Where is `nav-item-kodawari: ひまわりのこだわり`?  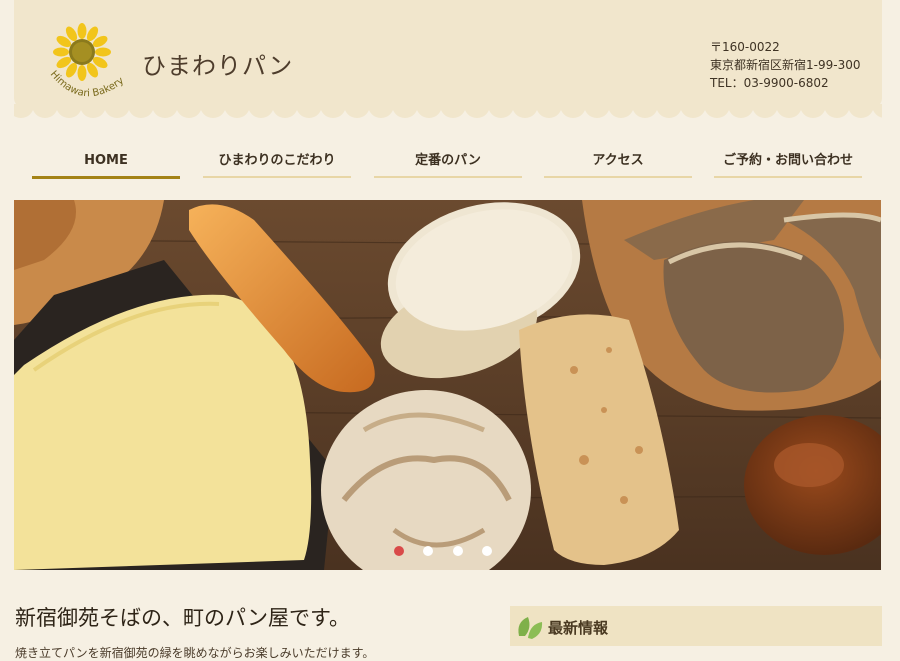
nav-item-kodawari: ひまわりのこだわり is located at coordinates (277, 164).